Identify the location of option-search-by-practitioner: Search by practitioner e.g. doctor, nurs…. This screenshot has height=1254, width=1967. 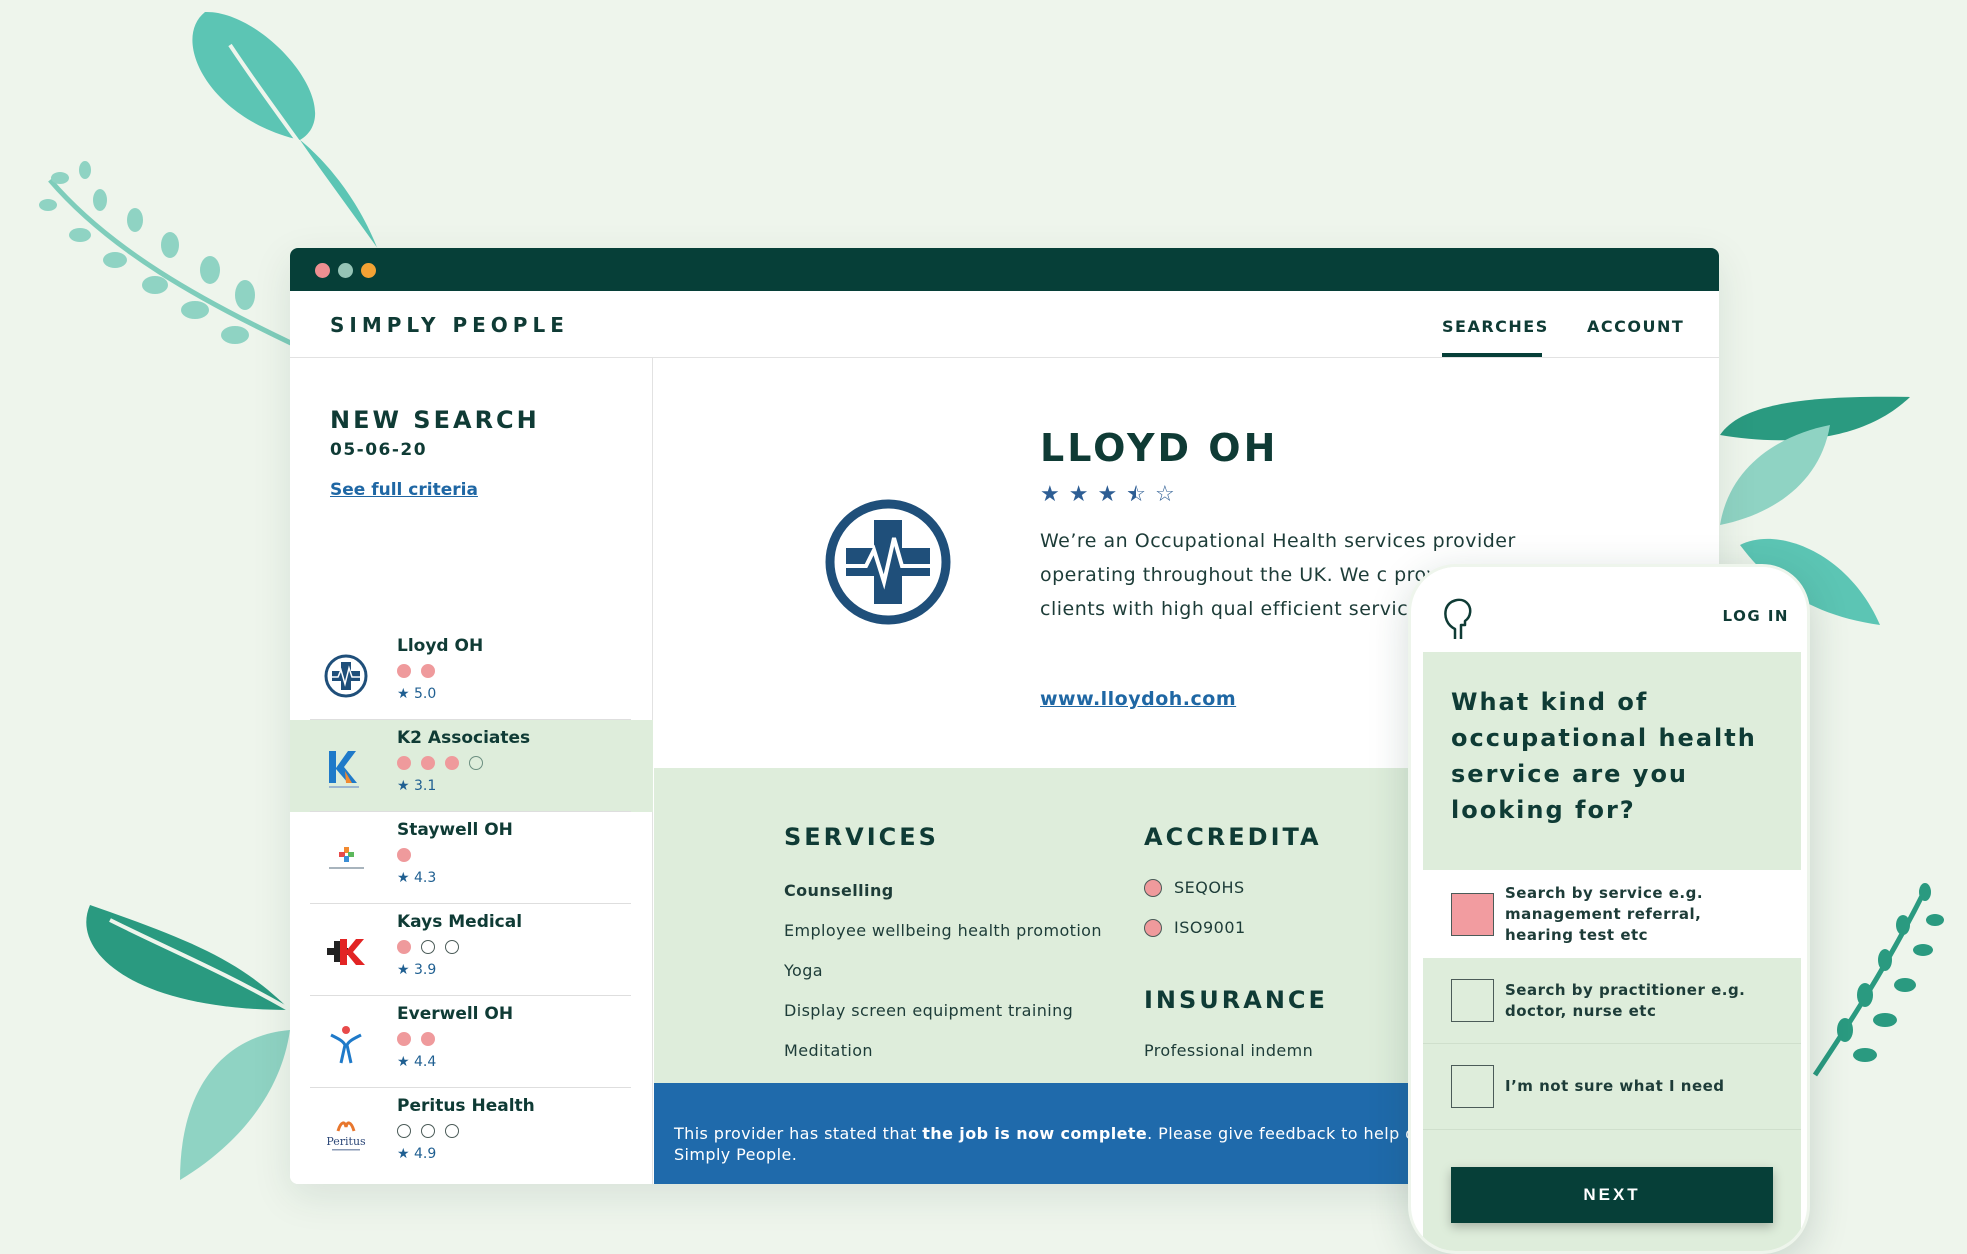
(1612, 1001).